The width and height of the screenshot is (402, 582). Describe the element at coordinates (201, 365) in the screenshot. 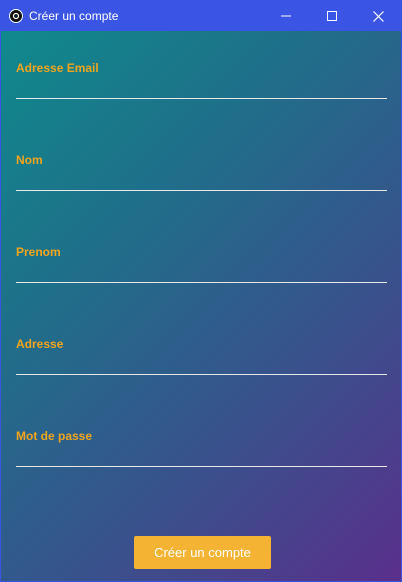

I see `address-field` at that location.